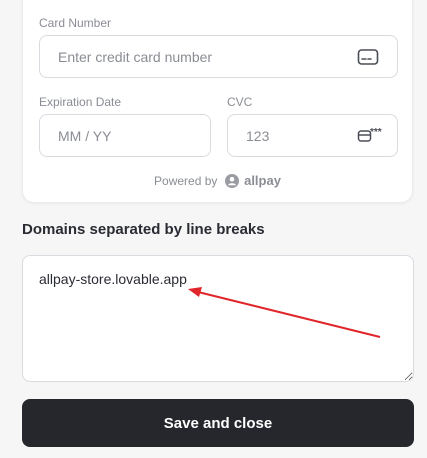 The image size is (427, 458). Describe the element at coordinates (312, 135) in the screenshot. I see `cvc-field-wrap: ***` at that location.